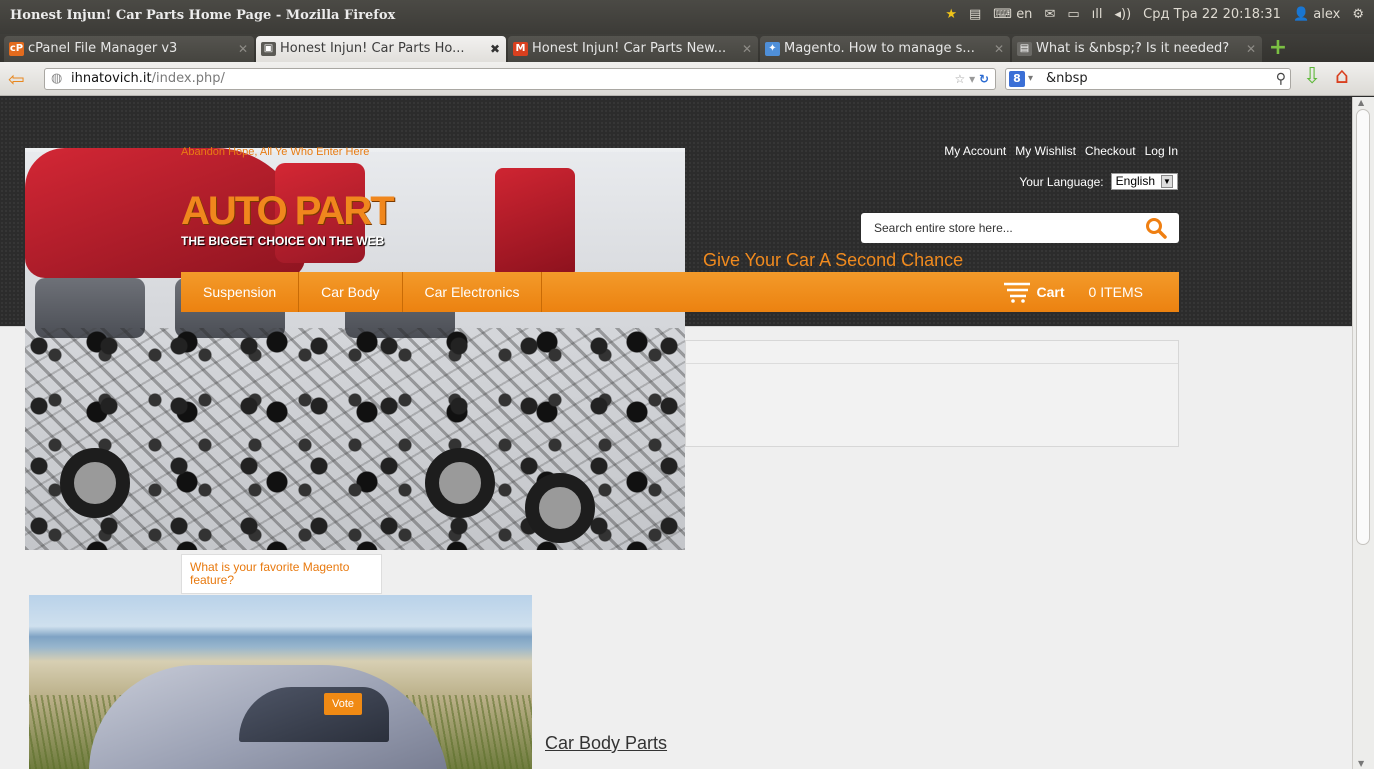  I want to click on category-link-car-body-parts: Car Body Parts, so click(606, 743).